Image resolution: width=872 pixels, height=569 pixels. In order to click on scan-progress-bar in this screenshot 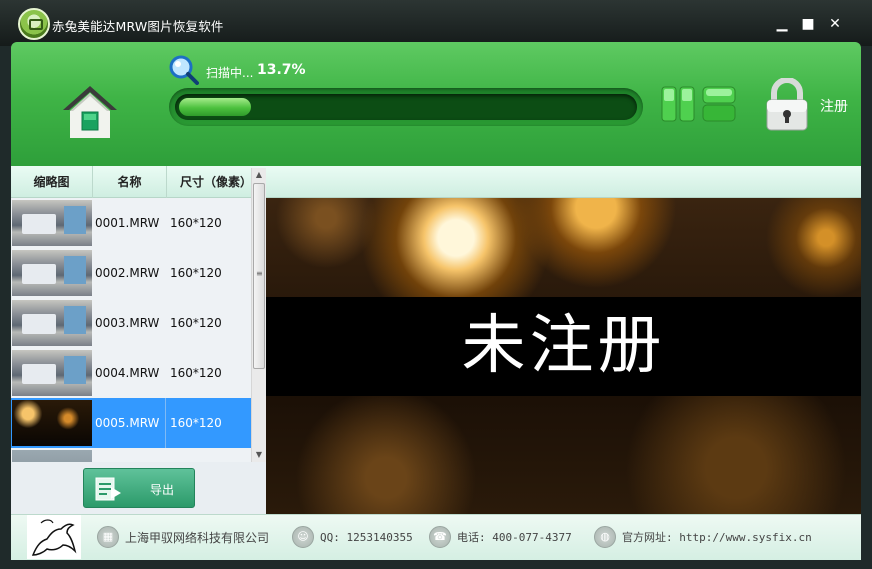, I will do `click(406, 107)`.